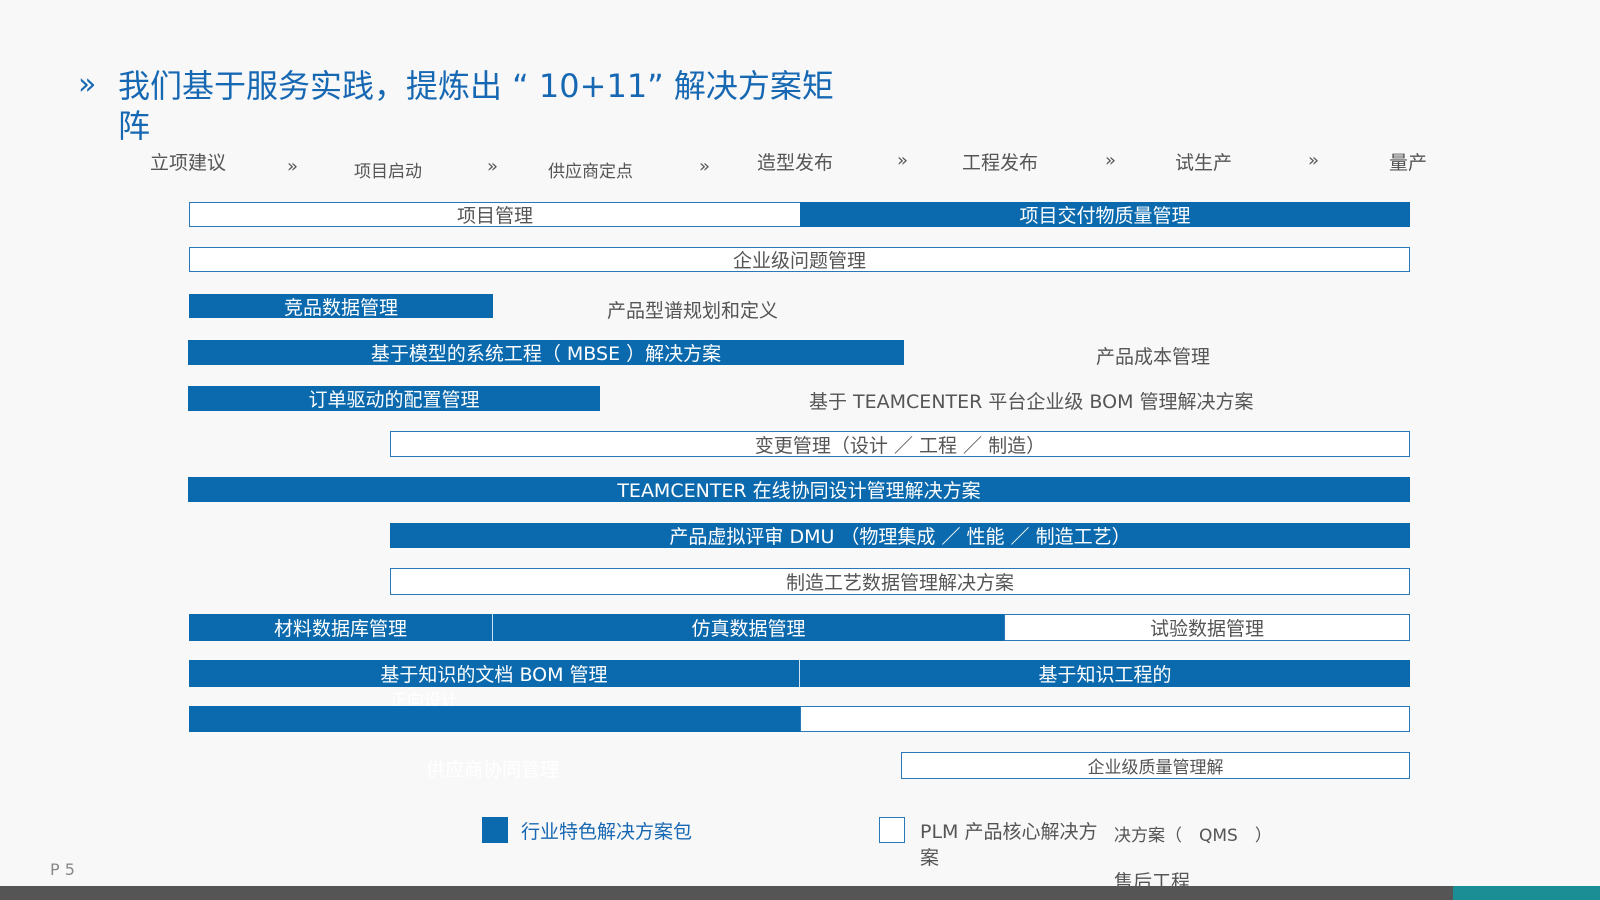  I want to click on solution-label: 材料数据库管理, so click(340, 629).